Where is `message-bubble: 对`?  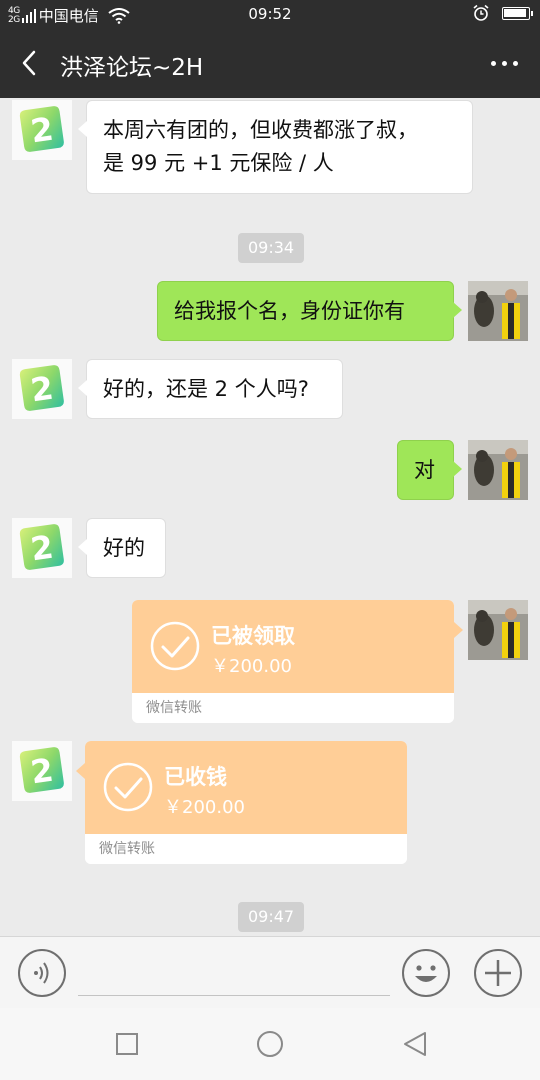 message-bubble: 对 is located at coordinates (429, 470).